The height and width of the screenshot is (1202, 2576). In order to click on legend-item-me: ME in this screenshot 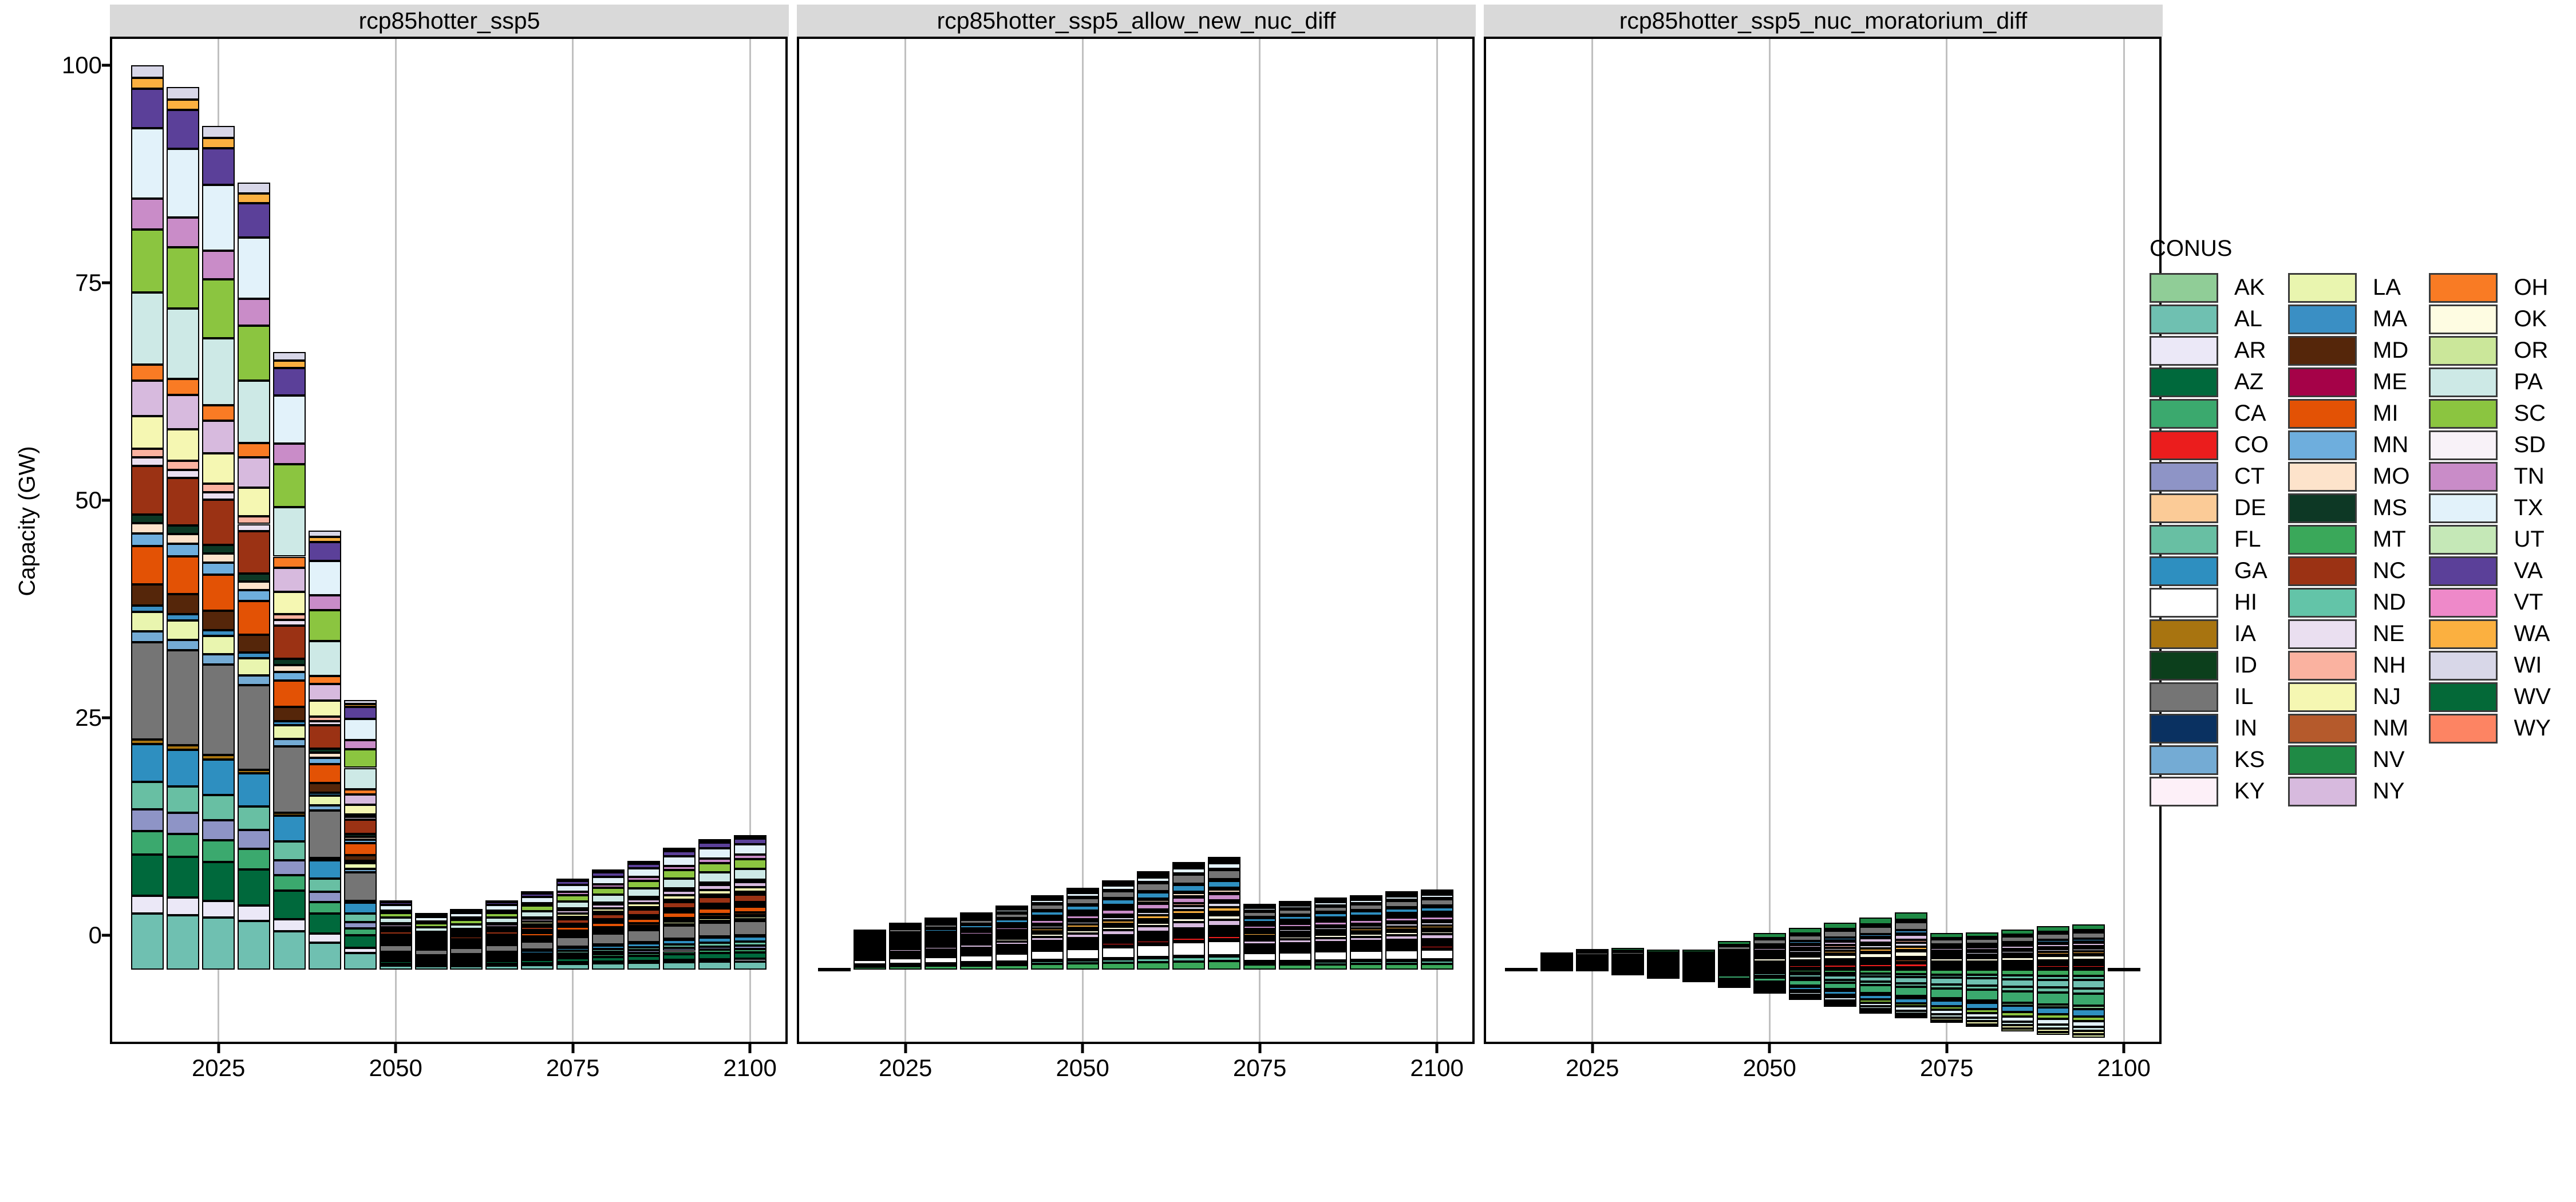, I will do `click(2348, 382)`.